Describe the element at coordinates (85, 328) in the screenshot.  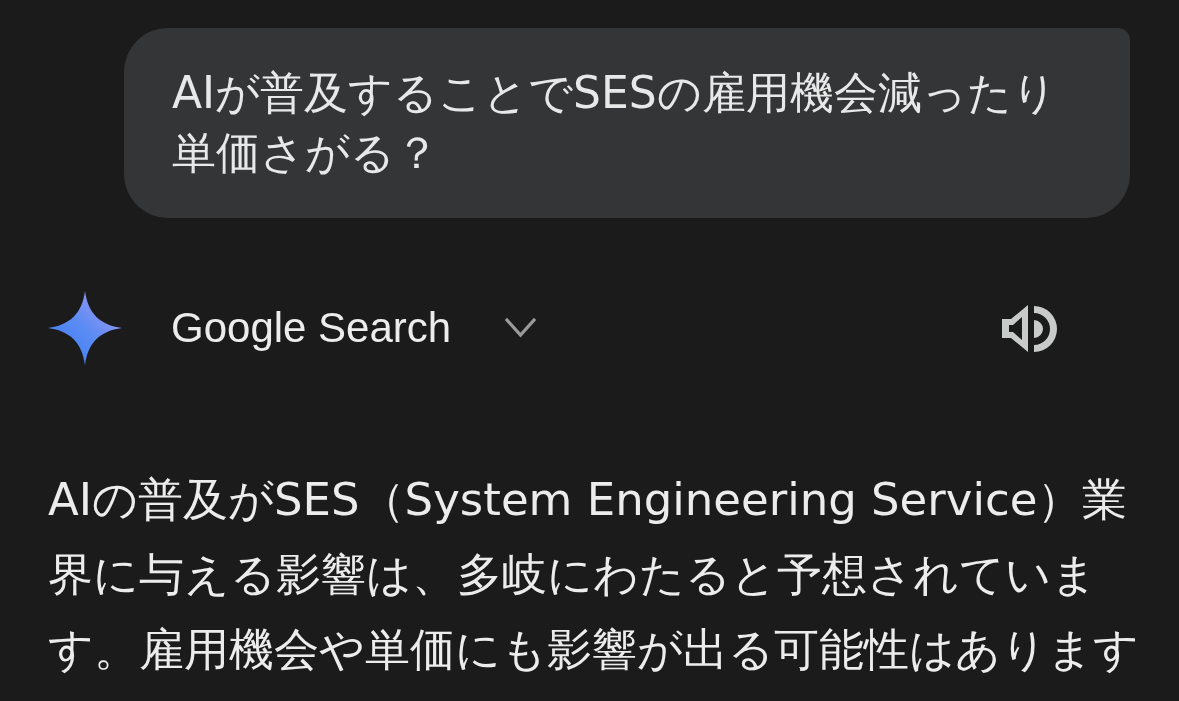
I see `sparkle-icon` at that location.